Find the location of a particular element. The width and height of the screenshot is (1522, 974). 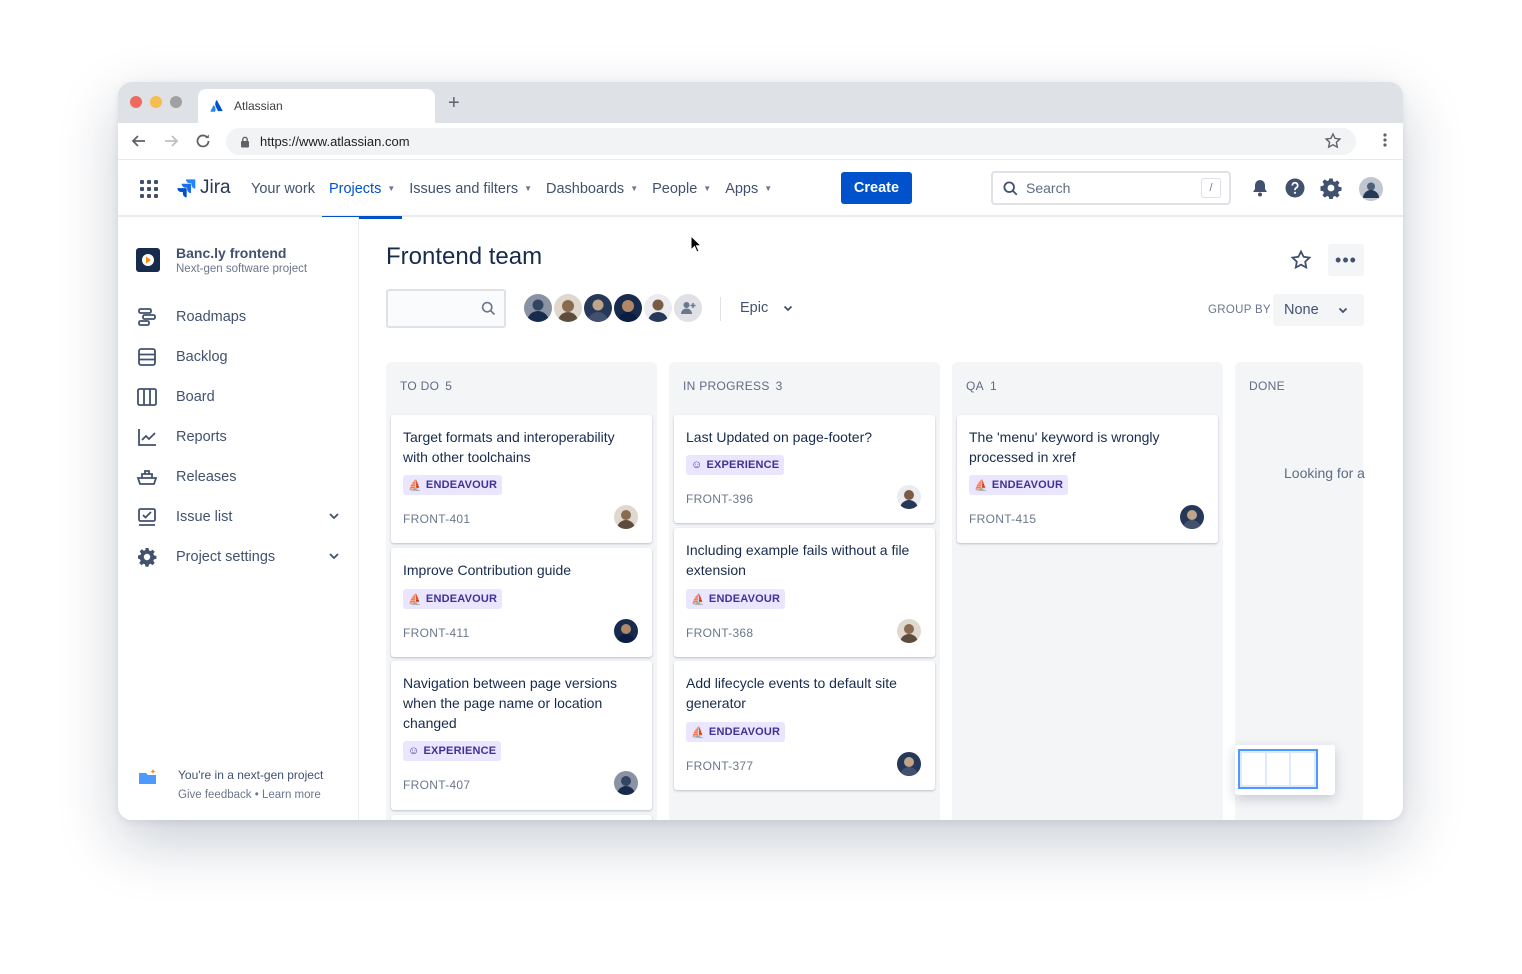

epic-filter-label: Epic is located at coordinates (754, 308).